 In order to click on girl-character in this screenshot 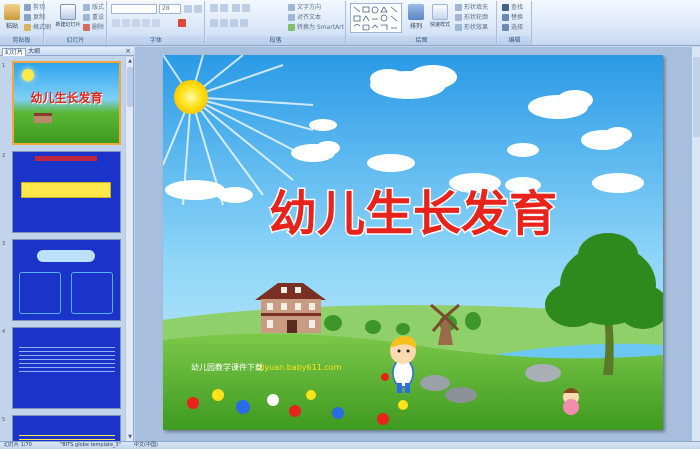, I will do `click(571, 401)`.